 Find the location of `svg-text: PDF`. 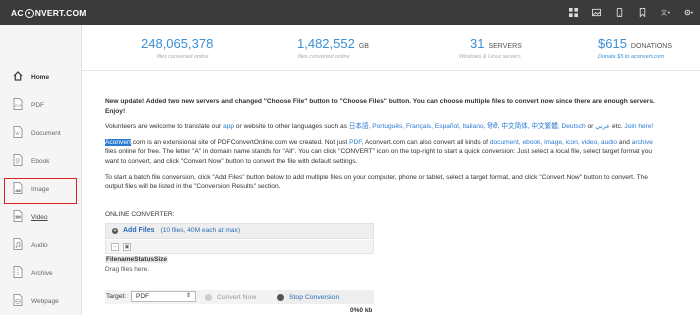

svg-text: PDF is located at coordinates (18, 106).